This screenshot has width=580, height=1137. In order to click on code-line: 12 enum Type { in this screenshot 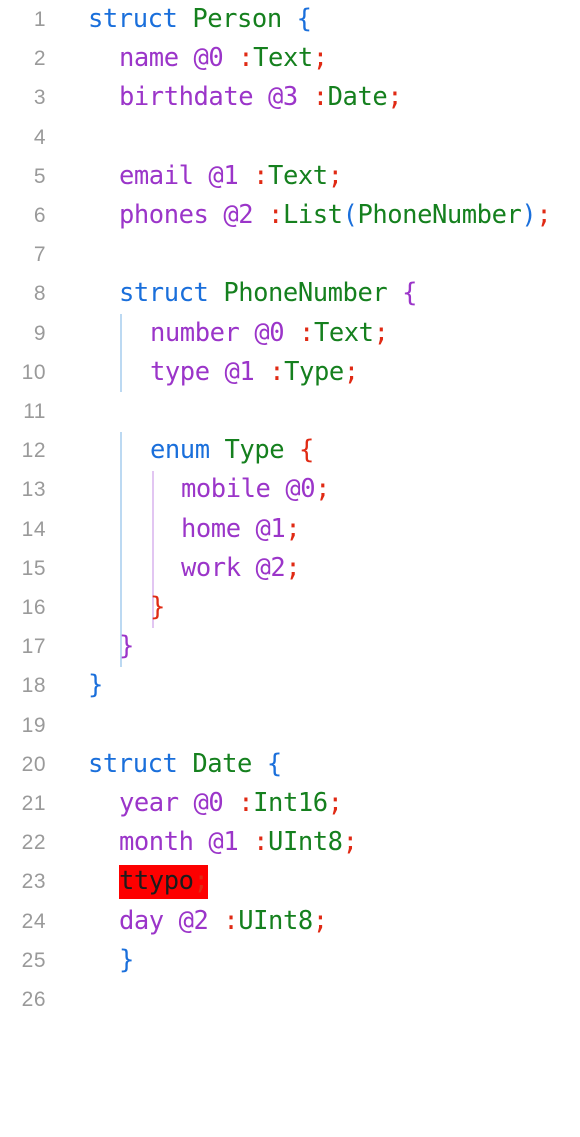, I will do `click(290, 450)`.